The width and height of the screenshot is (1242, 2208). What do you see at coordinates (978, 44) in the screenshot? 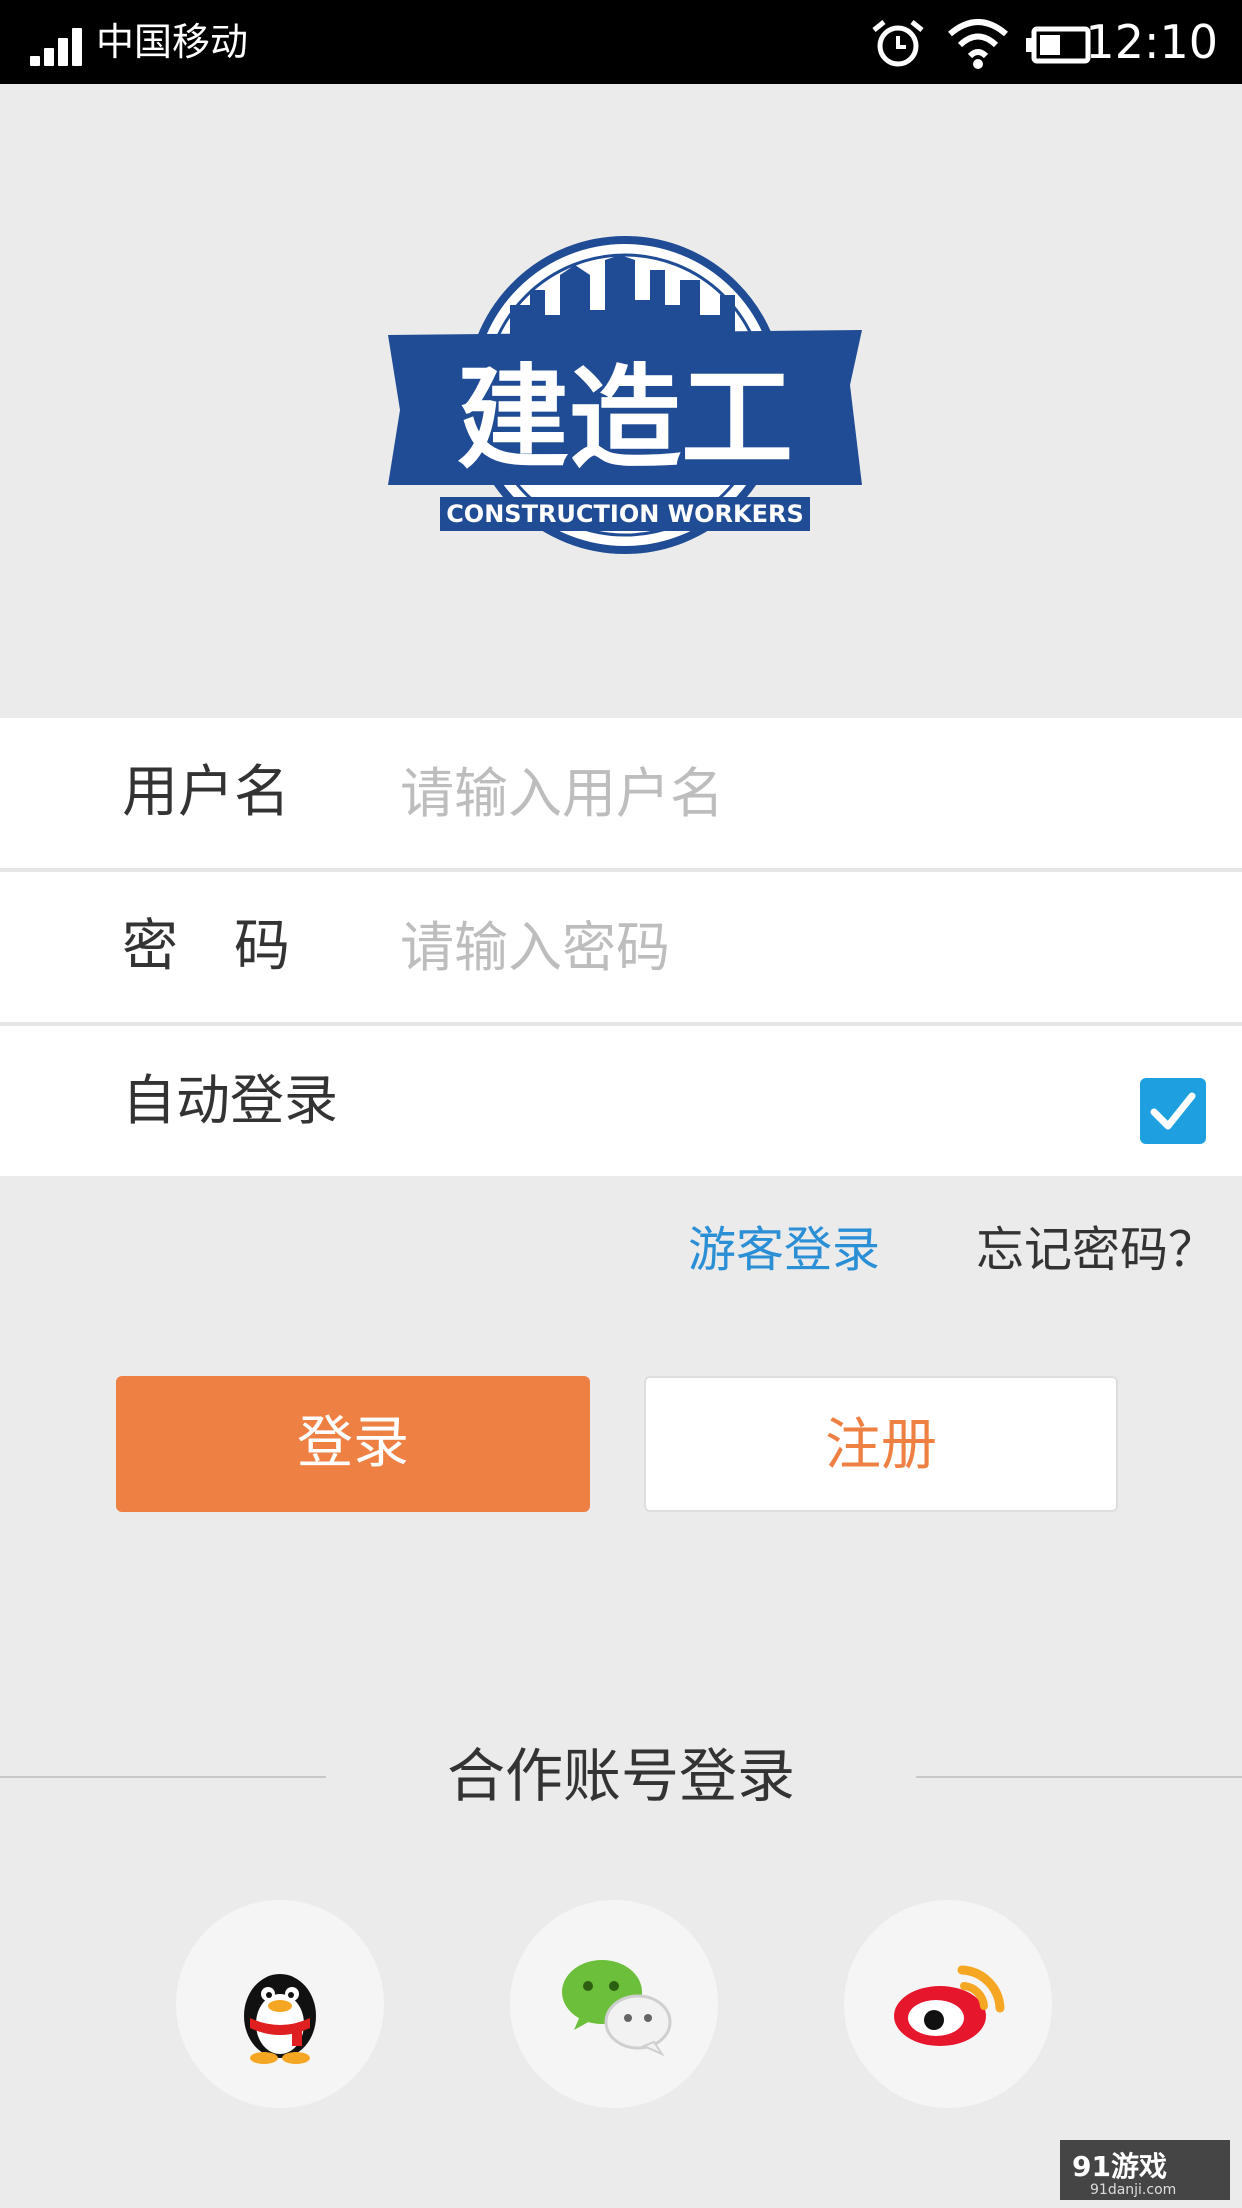
I see `wifi-icon` at bounding box center [978, 44].